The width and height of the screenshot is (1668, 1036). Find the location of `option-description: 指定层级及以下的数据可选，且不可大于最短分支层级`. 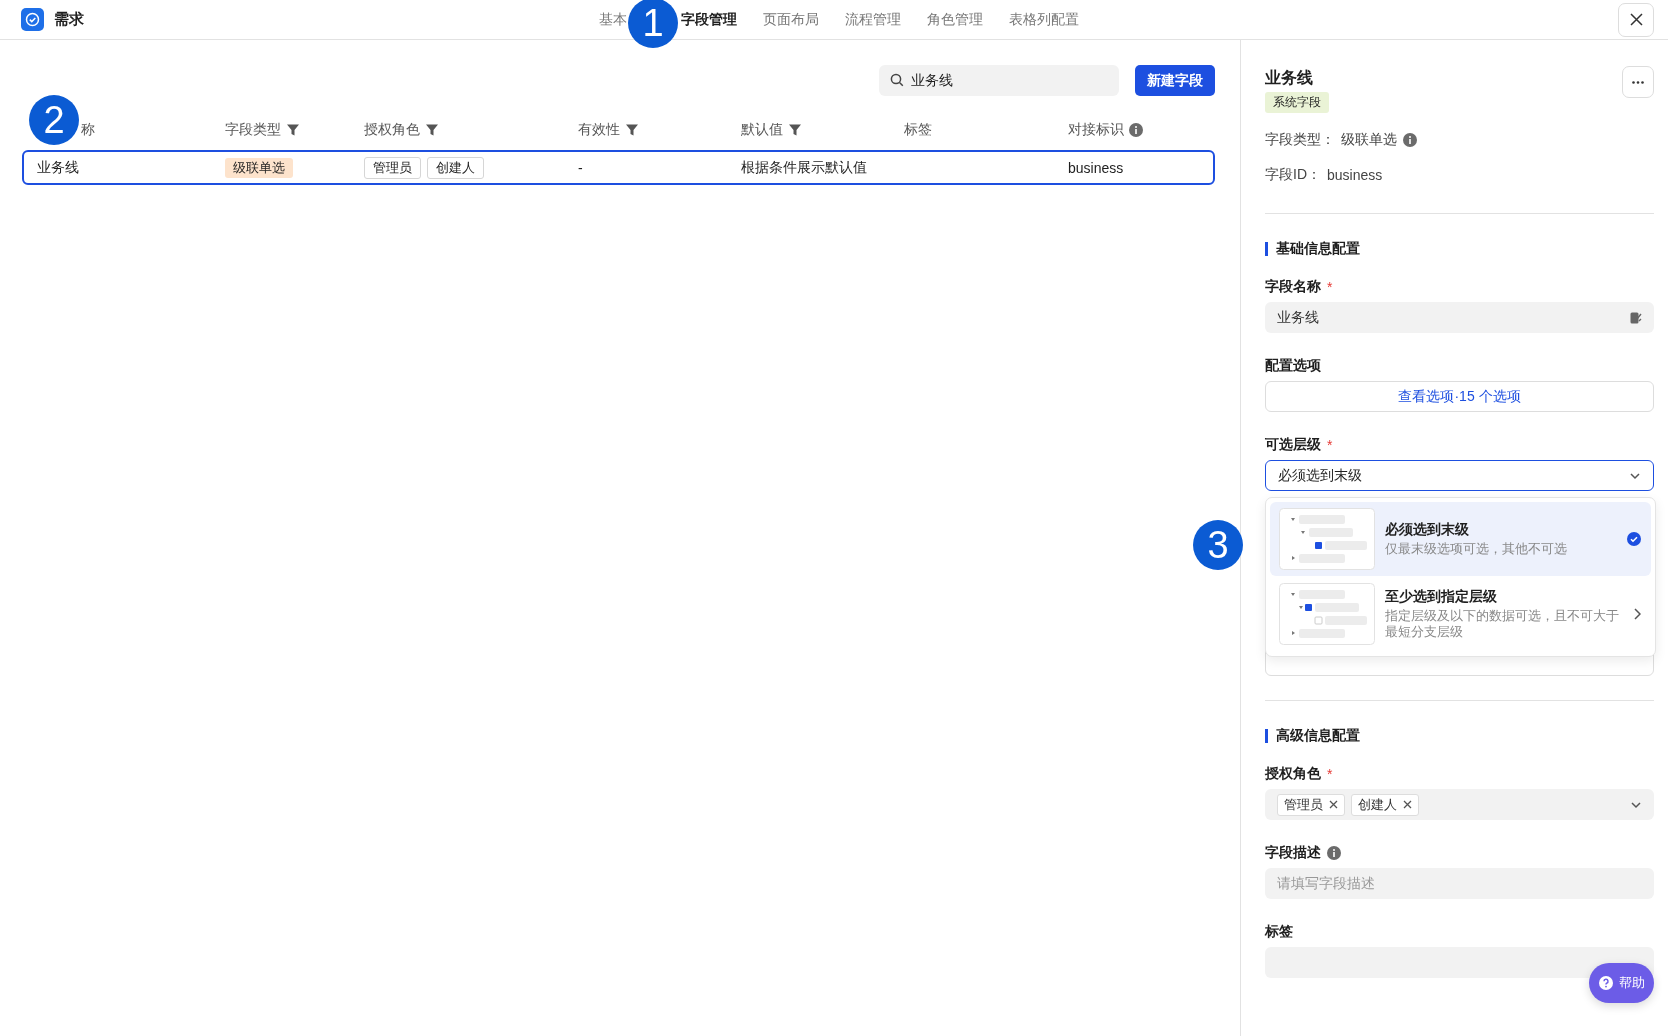

option-description: 指定层级及以下的数据可选，且不可大于最短分支层级 is located at coordinates (1502, 624).